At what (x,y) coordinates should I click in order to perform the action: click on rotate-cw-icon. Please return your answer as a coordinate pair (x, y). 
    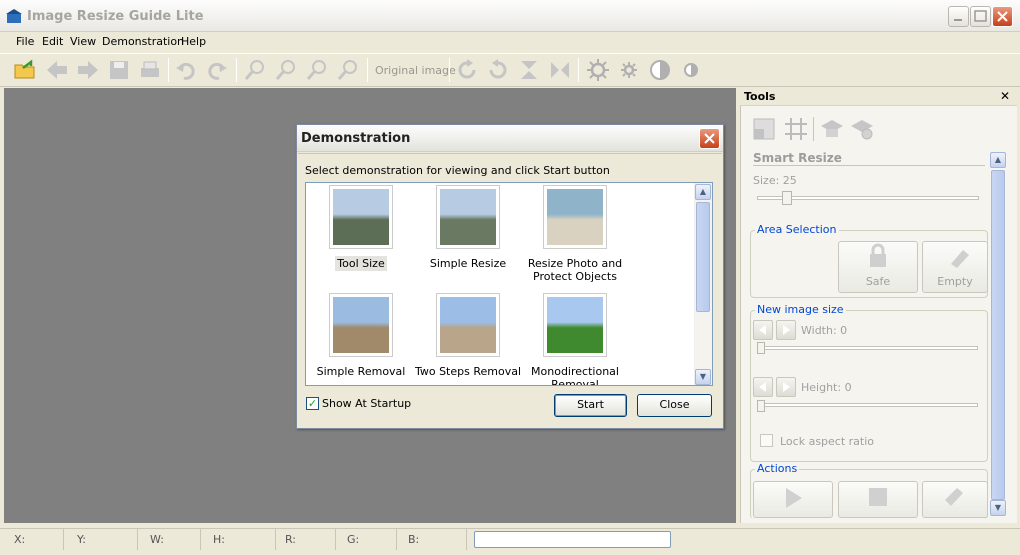
    Looking at the image, I should click on (467, 70).